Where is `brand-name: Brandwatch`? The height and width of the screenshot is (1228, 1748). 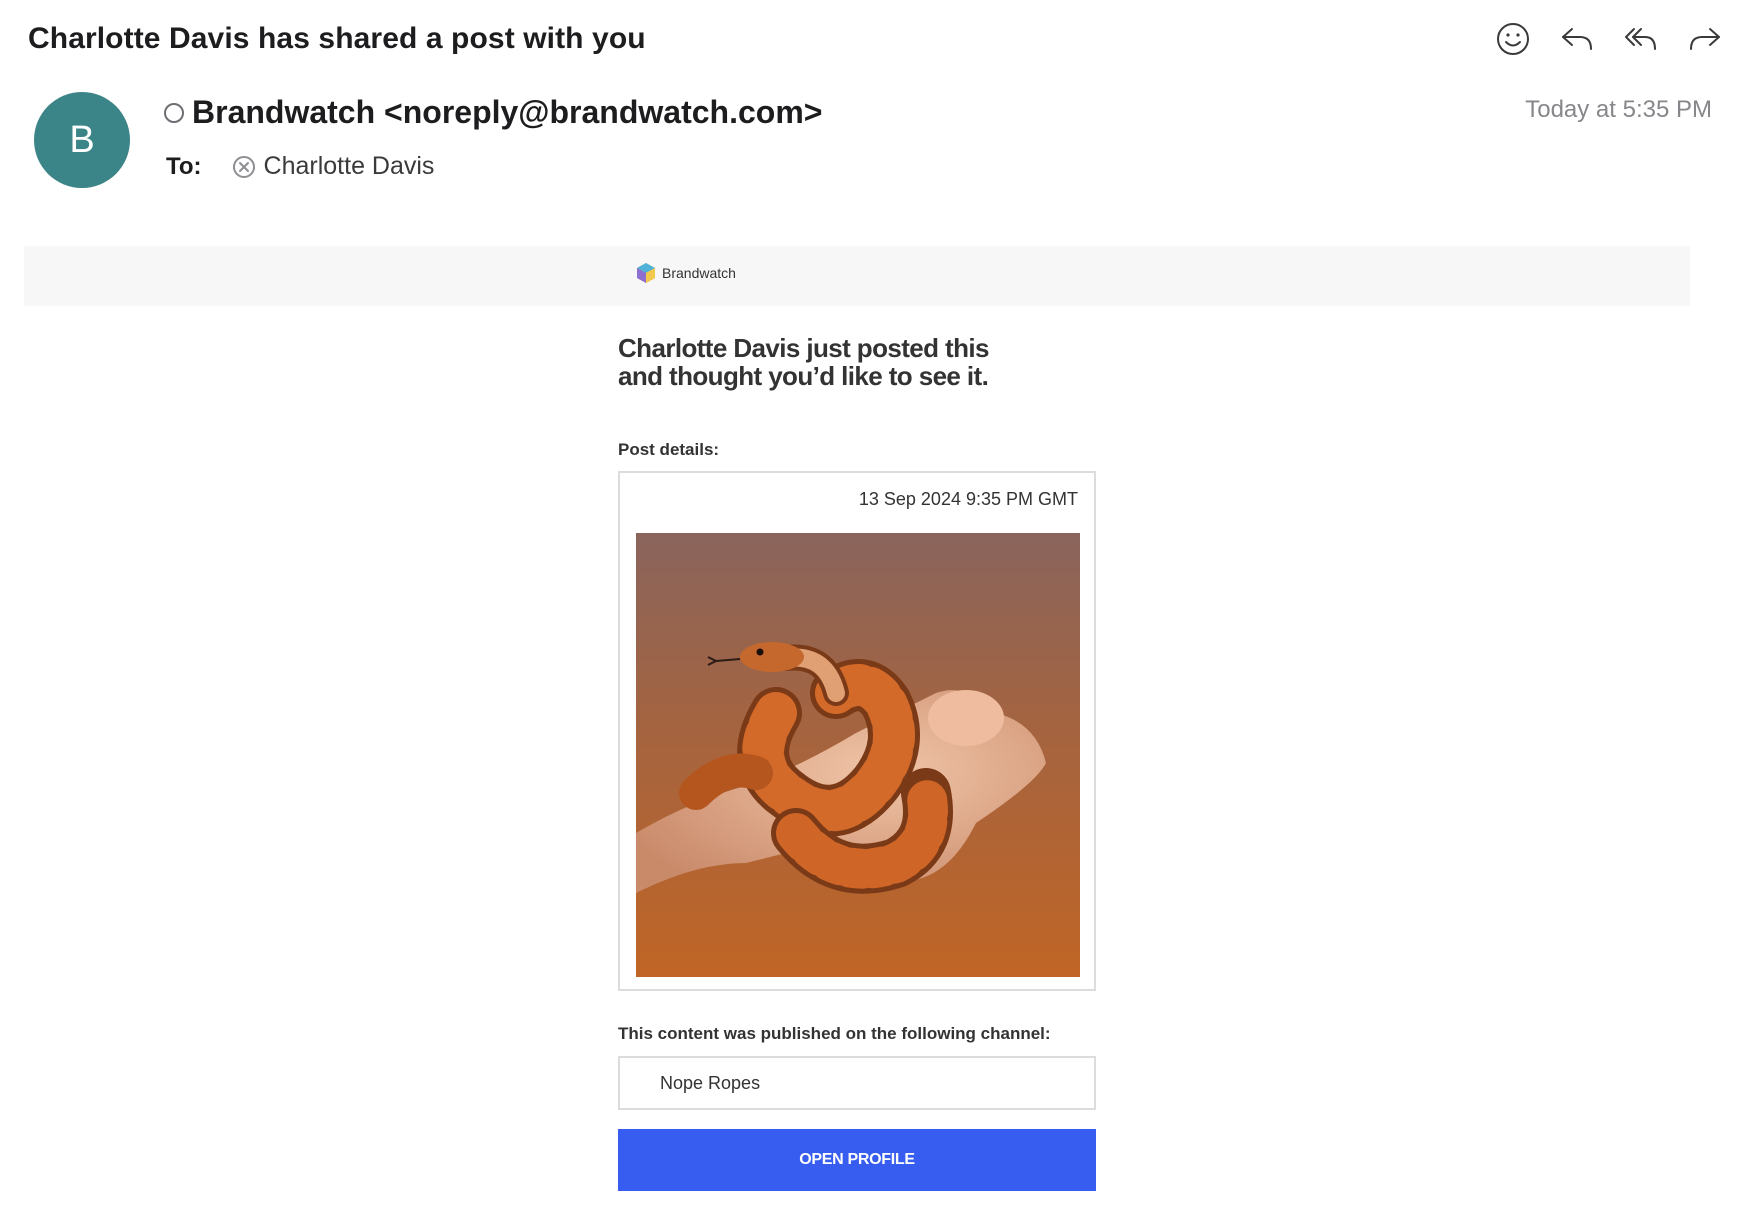 brand-name: Brandwatch is located at coordinates (699, 273).